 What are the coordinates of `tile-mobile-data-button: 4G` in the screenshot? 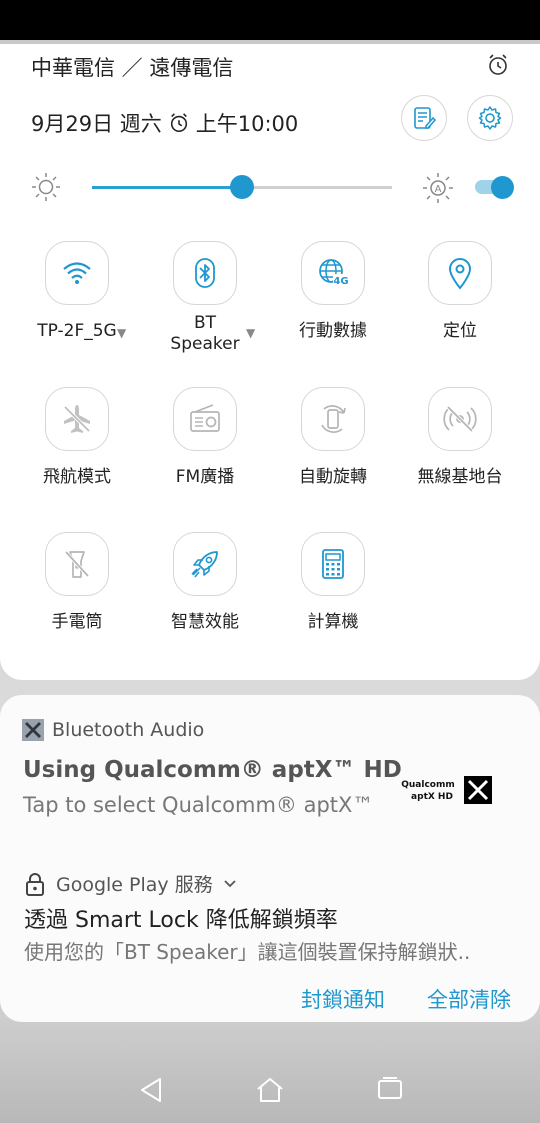 It's located at (333, 273).